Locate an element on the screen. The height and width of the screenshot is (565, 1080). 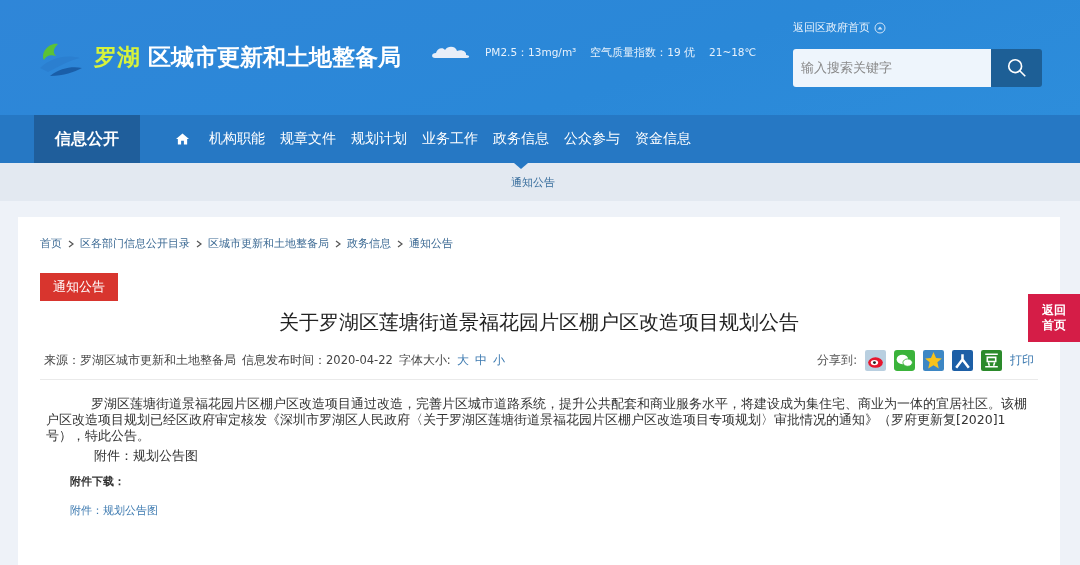
section-title: 信息公开 is located at coordinates (87, 139).